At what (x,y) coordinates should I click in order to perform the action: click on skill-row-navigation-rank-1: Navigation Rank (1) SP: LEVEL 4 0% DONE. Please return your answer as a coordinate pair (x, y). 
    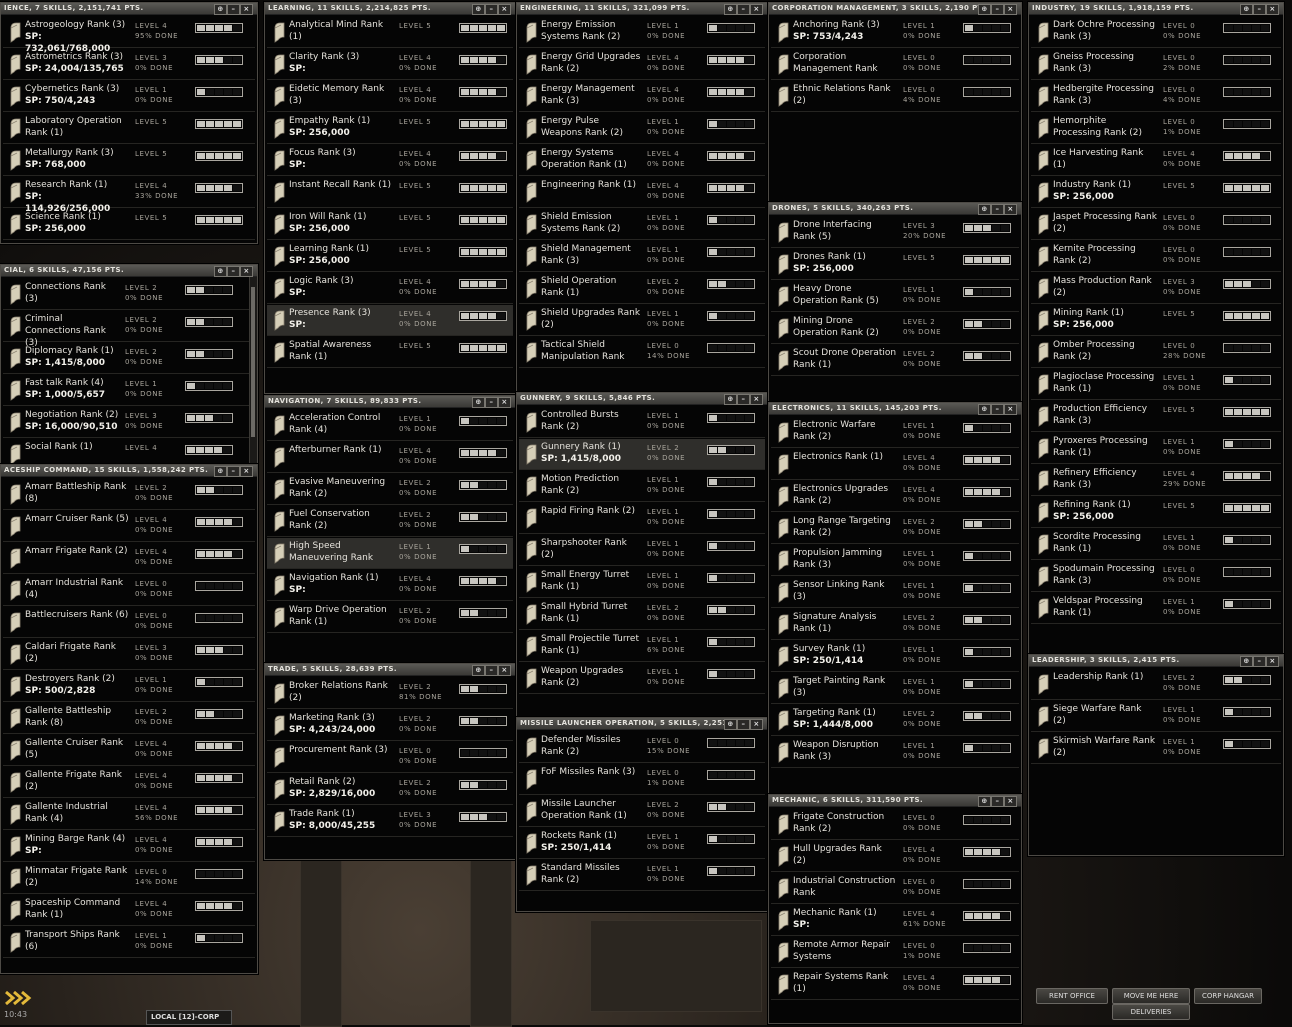
    Looking at the image, I should click on (390, 585).